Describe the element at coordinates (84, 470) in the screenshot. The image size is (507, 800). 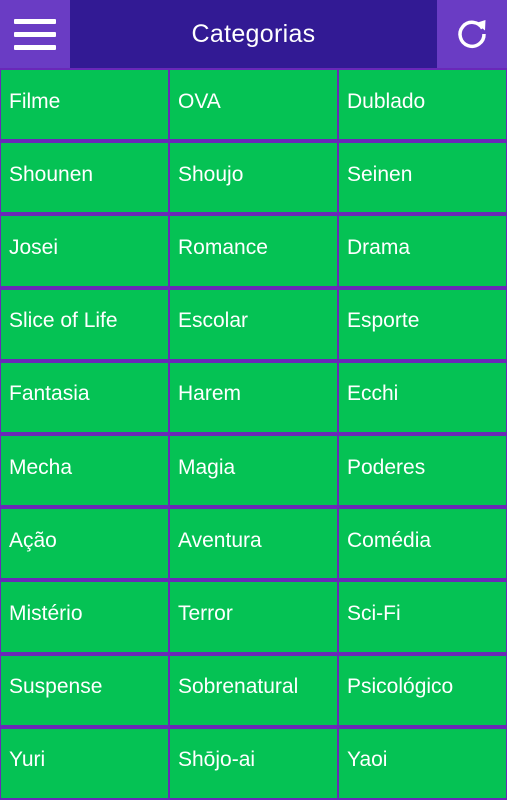
I see `category-tile: Mecha` at that location.